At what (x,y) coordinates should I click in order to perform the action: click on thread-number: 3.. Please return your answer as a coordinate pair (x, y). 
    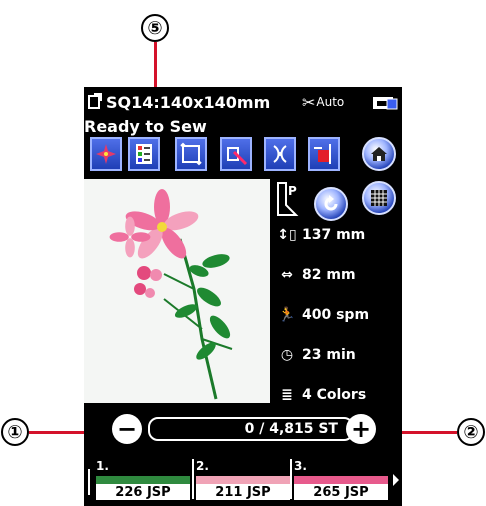
    Looking at the image, I should click on (300, 466).